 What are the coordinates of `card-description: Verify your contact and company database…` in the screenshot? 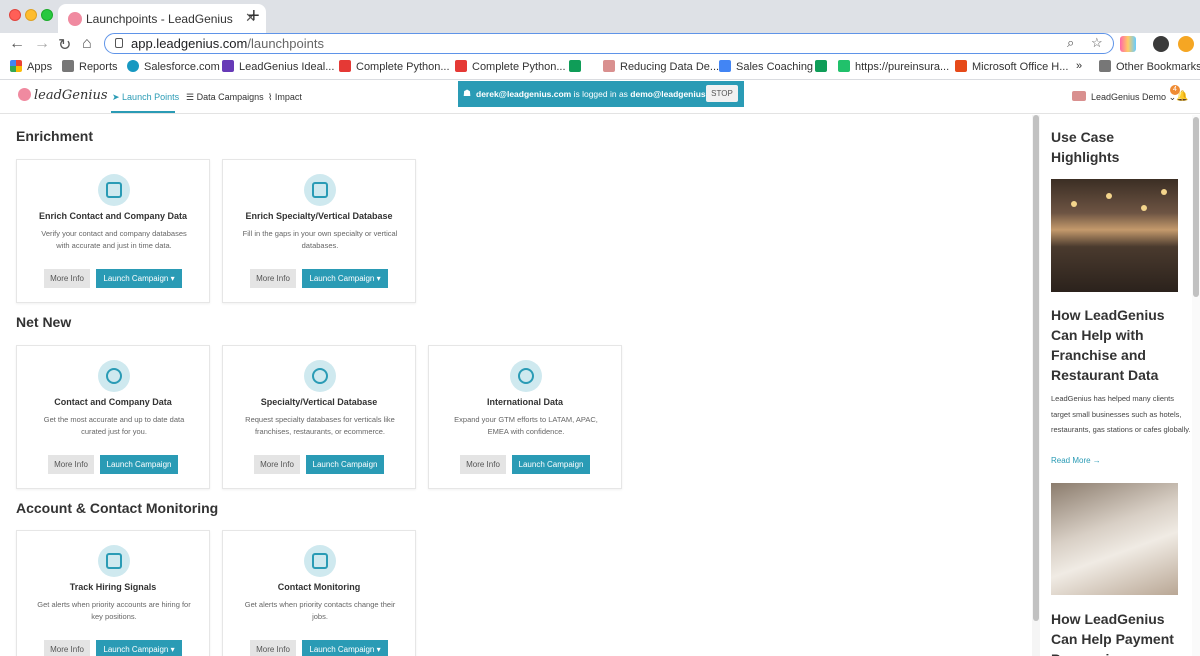 It's located at (114, 239).